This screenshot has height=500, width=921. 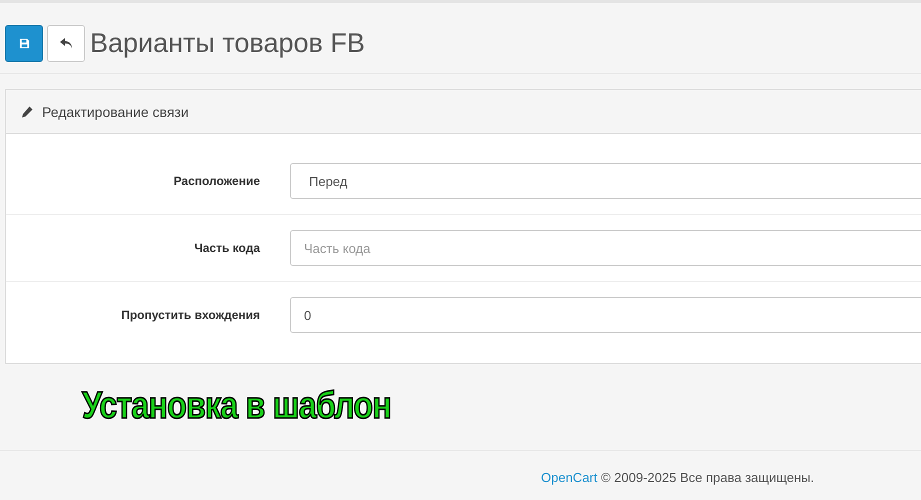 I want to click on field-label: Расположение, so click(x=216, y=181).